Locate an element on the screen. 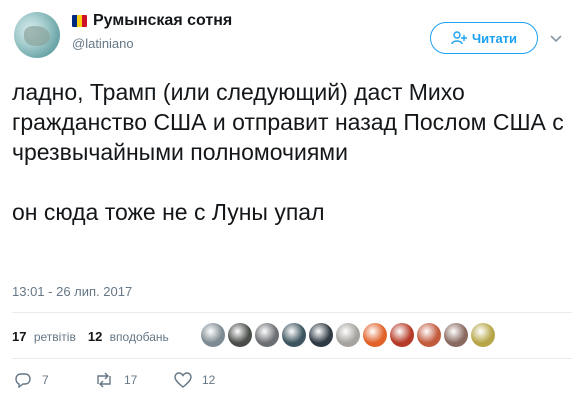 This screenshot has height=407, width=581. tweet-stats: 17 ретвітів 12 вподобань is located at coordinates (96, 336).